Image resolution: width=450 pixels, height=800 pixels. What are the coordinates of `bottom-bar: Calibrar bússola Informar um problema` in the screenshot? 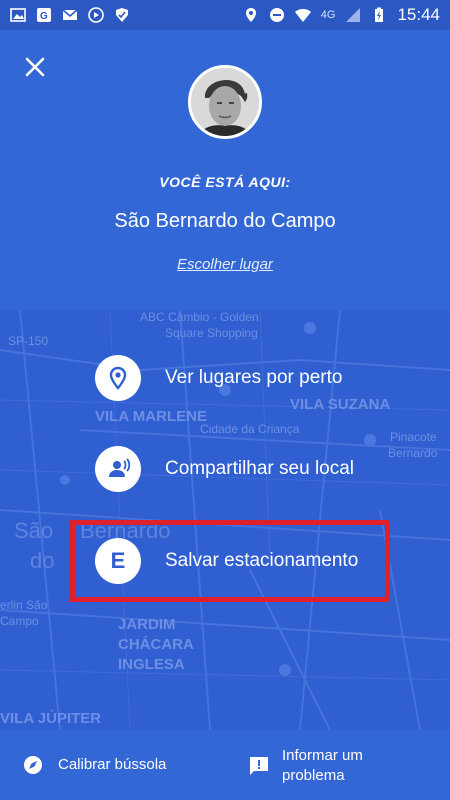 It's located at (225, 765).